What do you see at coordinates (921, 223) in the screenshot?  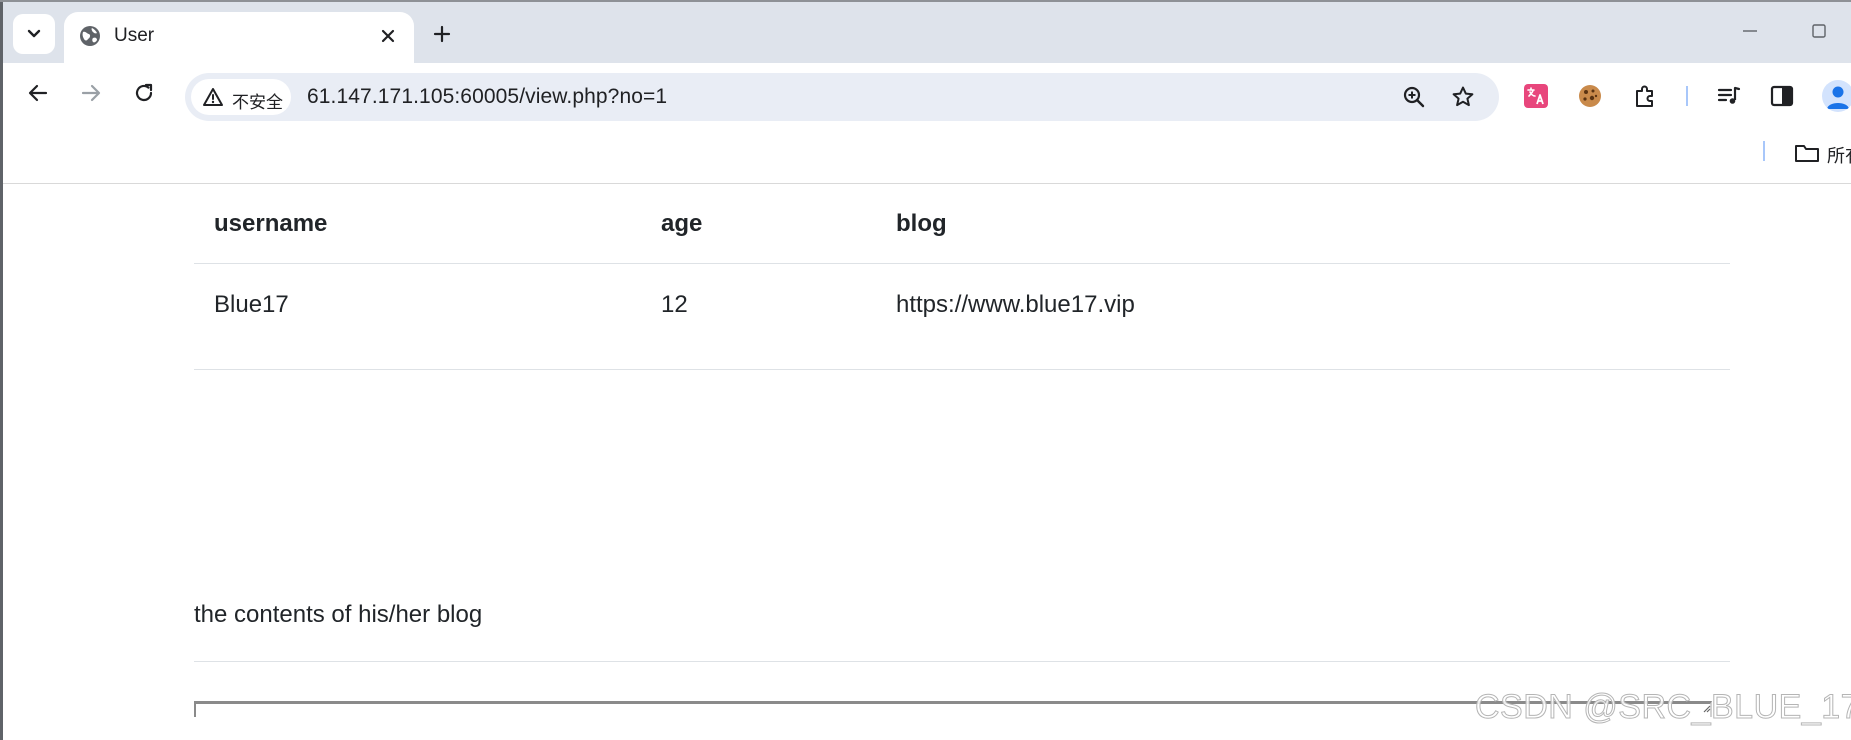 I see `column-header-blog: blog` at bounding box center [921, 223].